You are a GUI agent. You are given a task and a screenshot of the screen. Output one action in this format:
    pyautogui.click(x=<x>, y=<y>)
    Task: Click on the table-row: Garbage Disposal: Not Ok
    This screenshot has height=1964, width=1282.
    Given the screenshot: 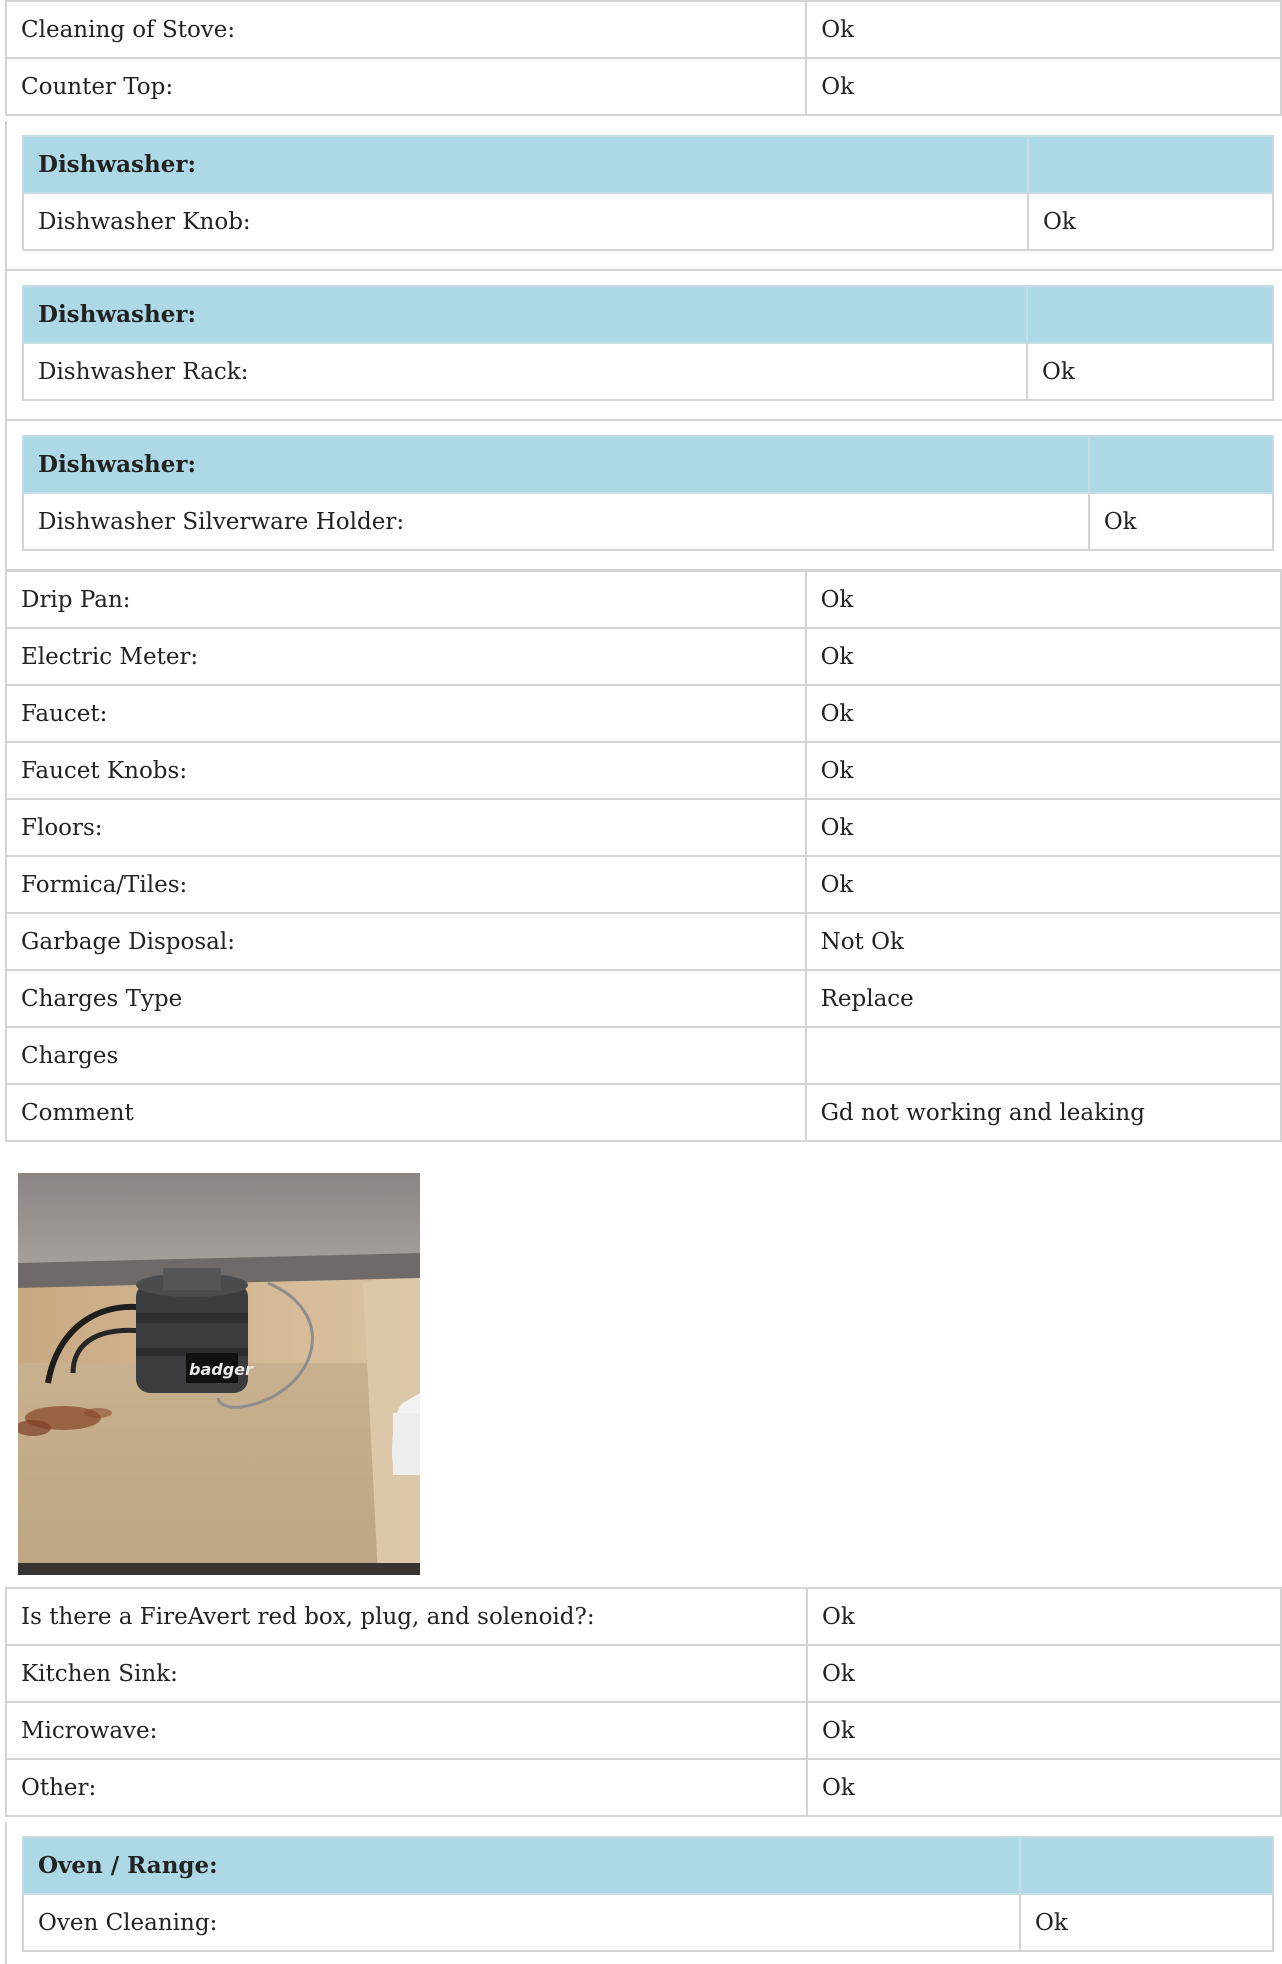 What is the action you would take?
    pyautogui.click(x=643, y=941)
    